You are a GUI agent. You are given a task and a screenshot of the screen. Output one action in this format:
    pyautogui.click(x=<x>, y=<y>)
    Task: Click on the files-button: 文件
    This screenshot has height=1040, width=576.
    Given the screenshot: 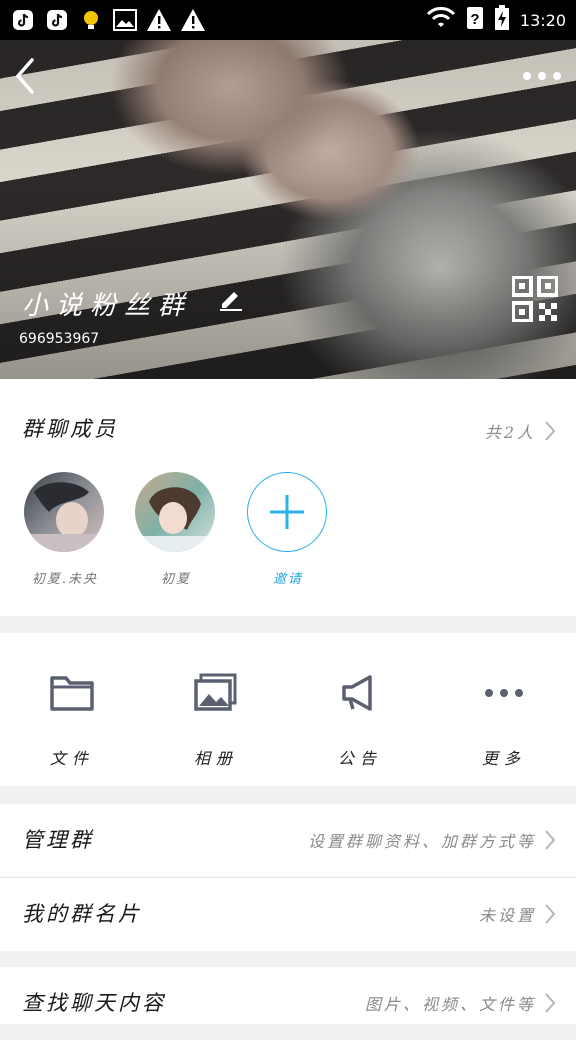 What is the action you would take?
    pyautogui.click(x=72, y=720)
    